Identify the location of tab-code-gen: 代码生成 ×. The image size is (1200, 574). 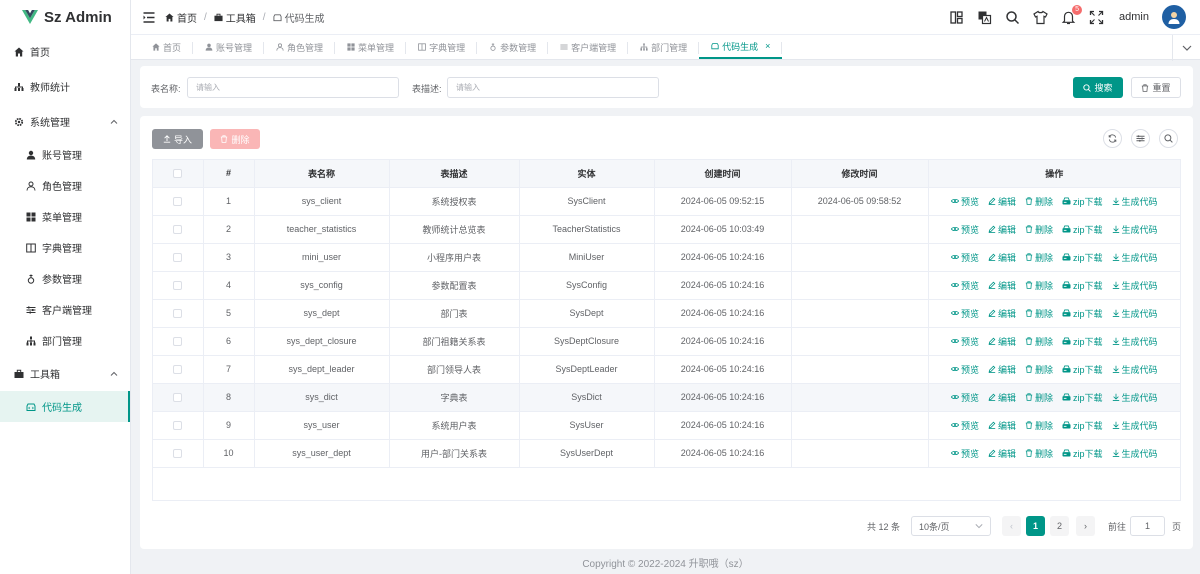
(741, 47).